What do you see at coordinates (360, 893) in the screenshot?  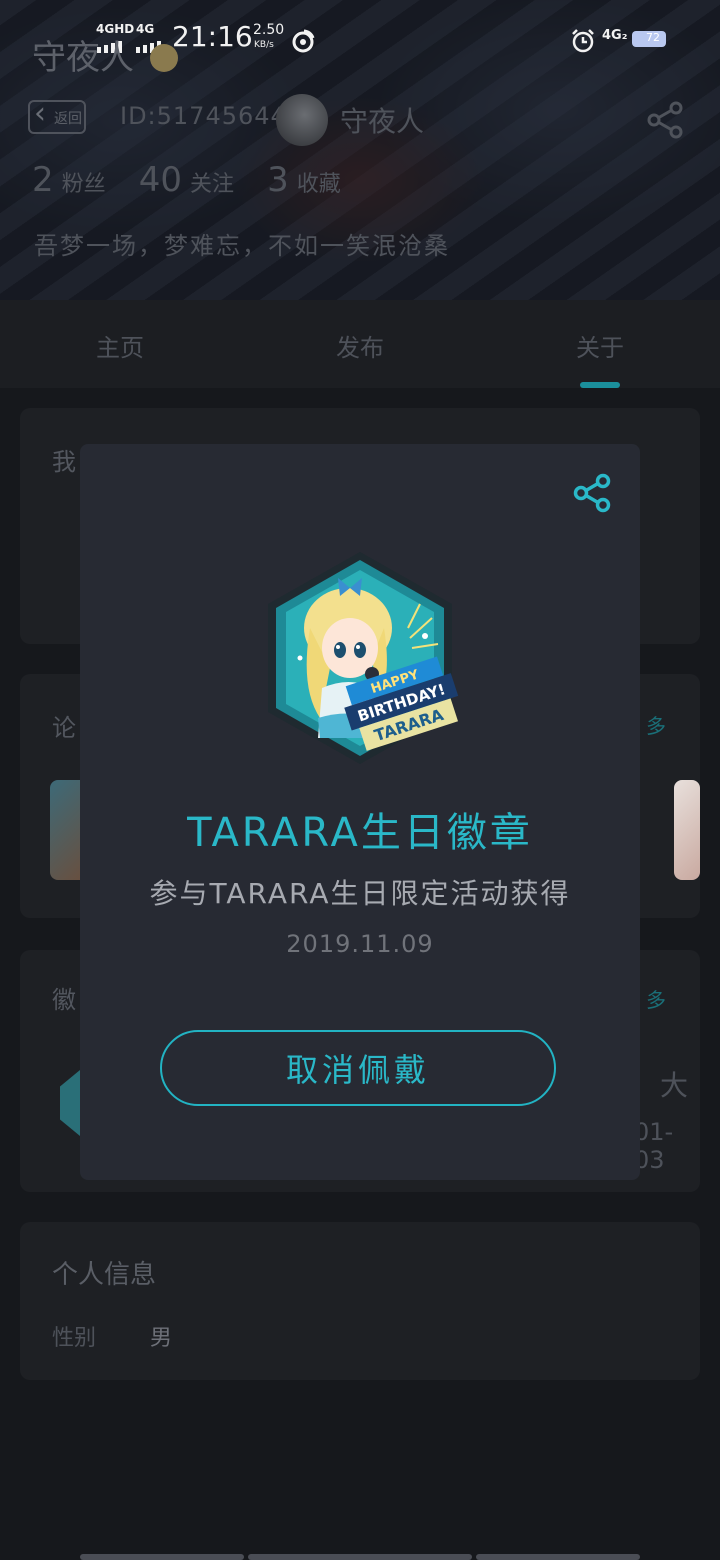 I see `badge-description: 参与TARARA生日限定活动获得` at bounding box center [360, 893].